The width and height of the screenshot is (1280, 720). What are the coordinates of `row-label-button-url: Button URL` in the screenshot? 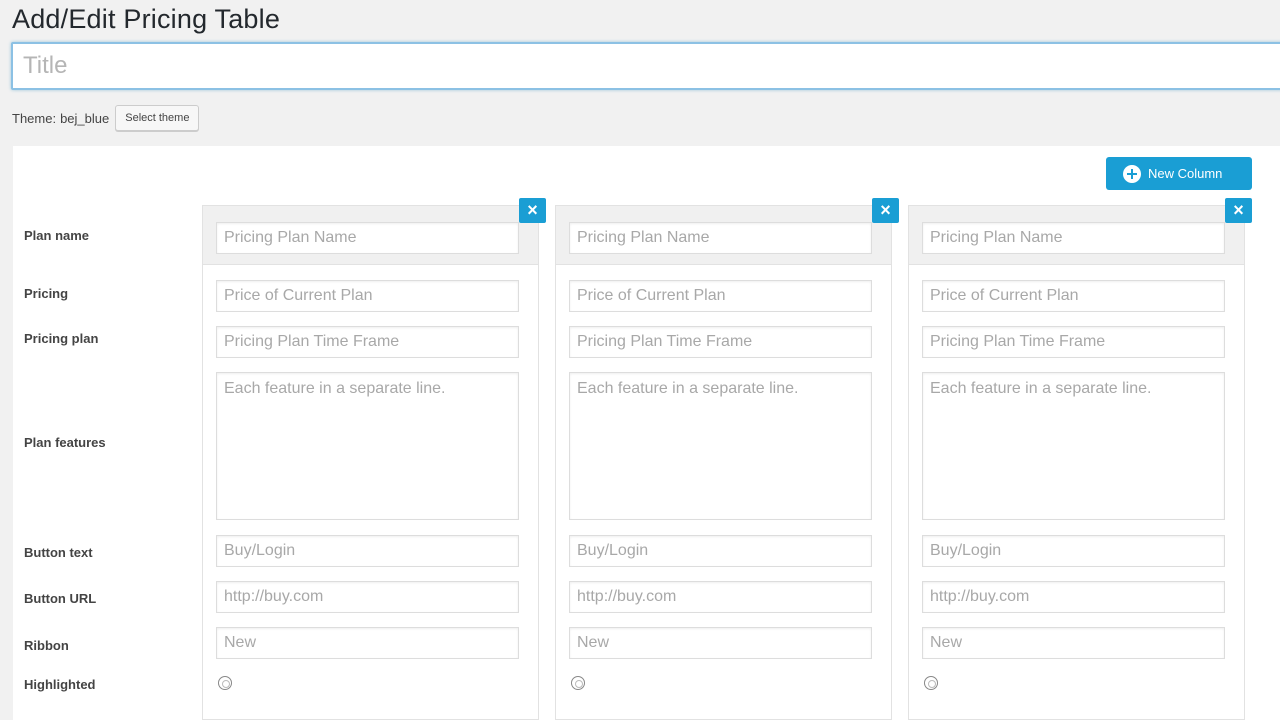 It's located at (60, 598).